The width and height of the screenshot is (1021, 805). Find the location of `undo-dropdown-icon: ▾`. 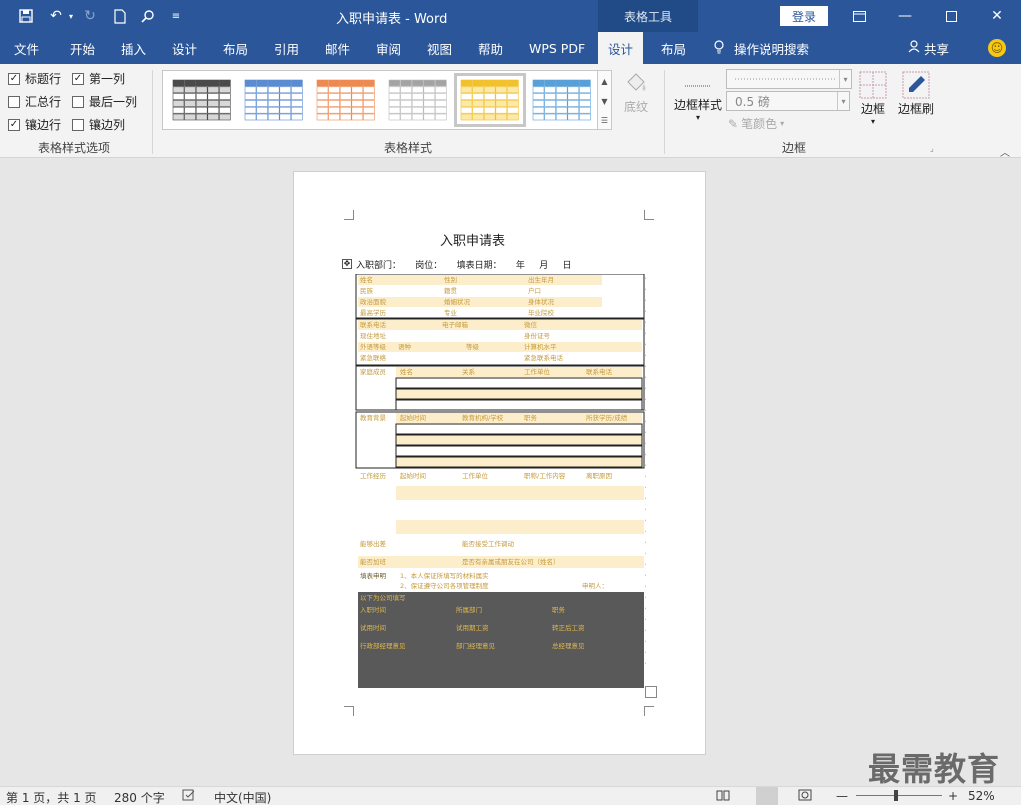

undo-dropdown-icon: ▾ is located at coordinates (71, 16).